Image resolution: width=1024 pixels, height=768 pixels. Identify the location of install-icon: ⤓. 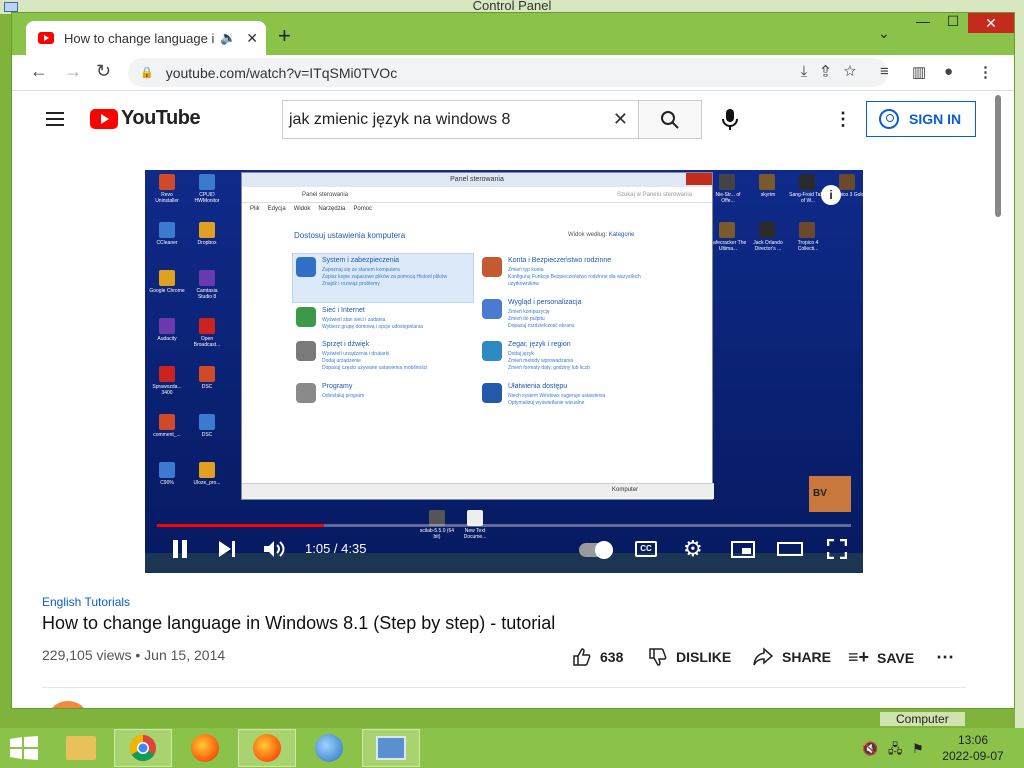
(811, 71).